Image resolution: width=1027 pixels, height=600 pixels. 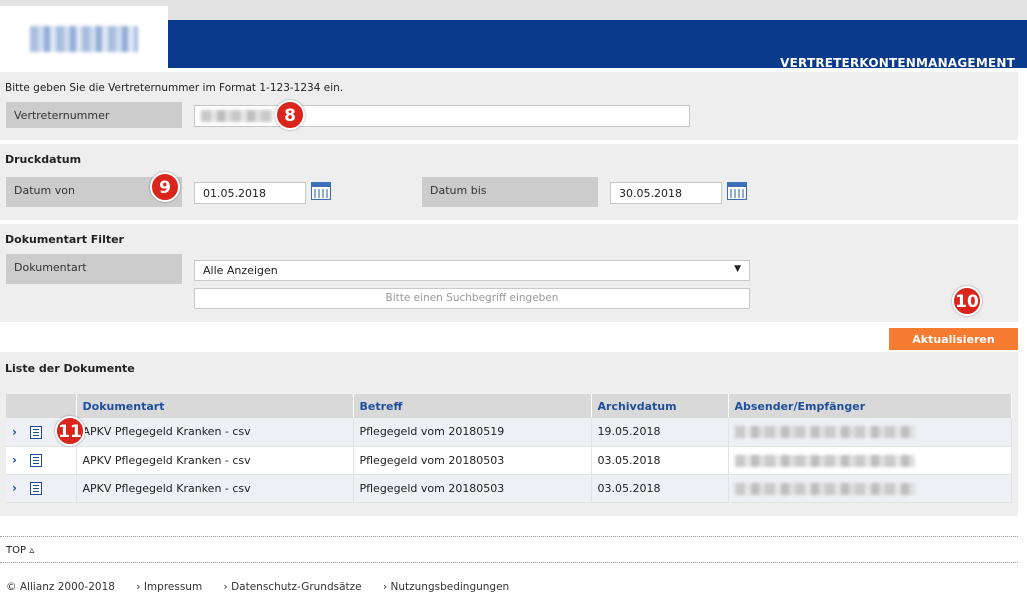 What do you see at coordinates (20, 550) in the screenshot?
I see `back-to-top-link: TOP ▵` at bounding box center [20, 550].